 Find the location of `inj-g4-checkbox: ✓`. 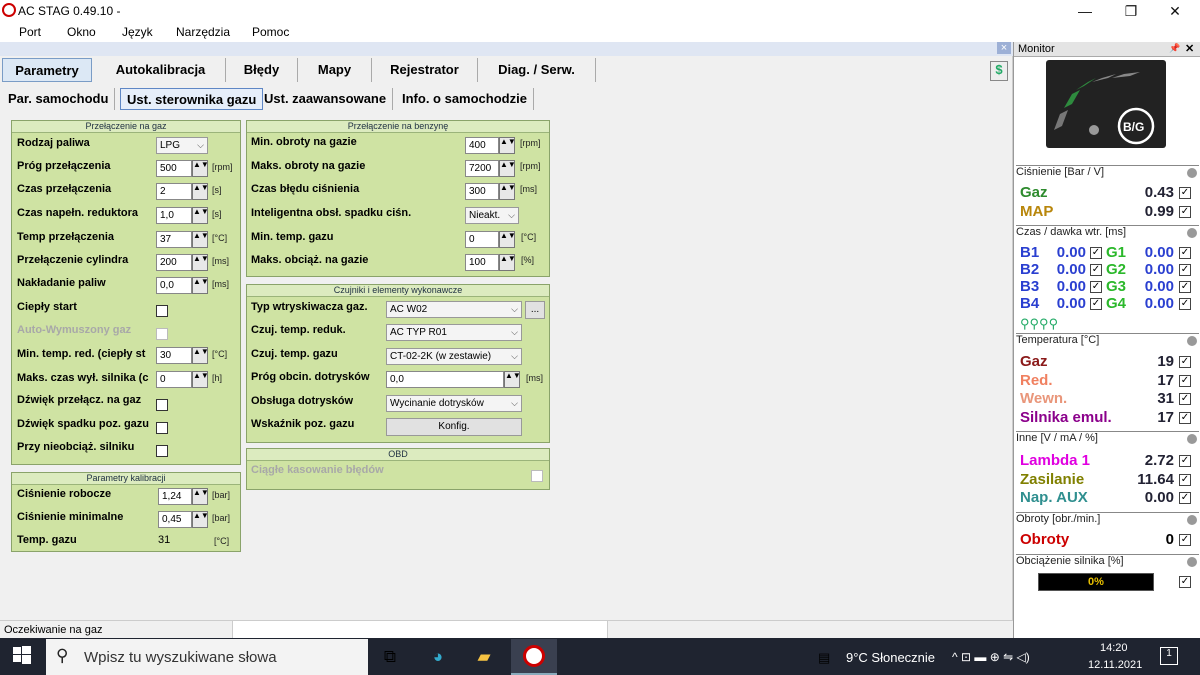

inj-g4-checkbox: ✓ is located at coordinates (1185, 304).